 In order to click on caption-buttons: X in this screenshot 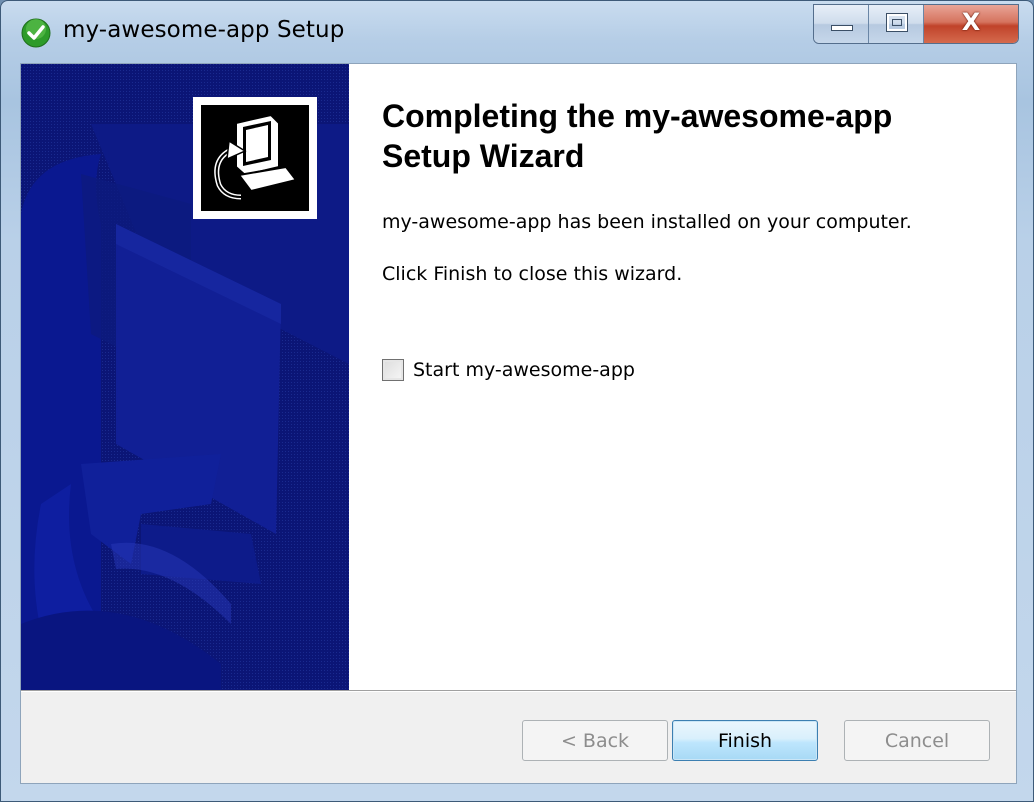, I will do `click(916, 24)`.